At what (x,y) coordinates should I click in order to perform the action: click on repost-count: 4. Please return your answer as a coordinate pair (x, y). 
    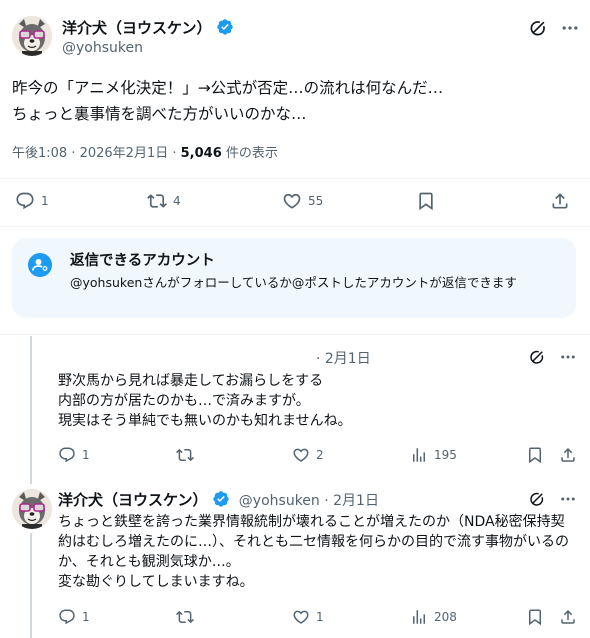
    Looking at the image, I should click on (177, 201).